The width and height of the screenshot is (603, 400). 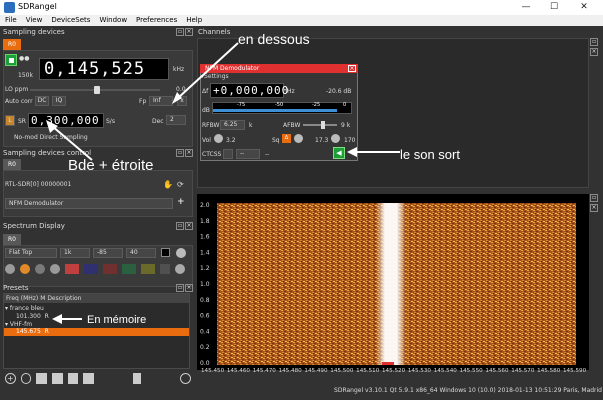 I want to click on menu-preferences: Preferences, so click(x=156, y=19).